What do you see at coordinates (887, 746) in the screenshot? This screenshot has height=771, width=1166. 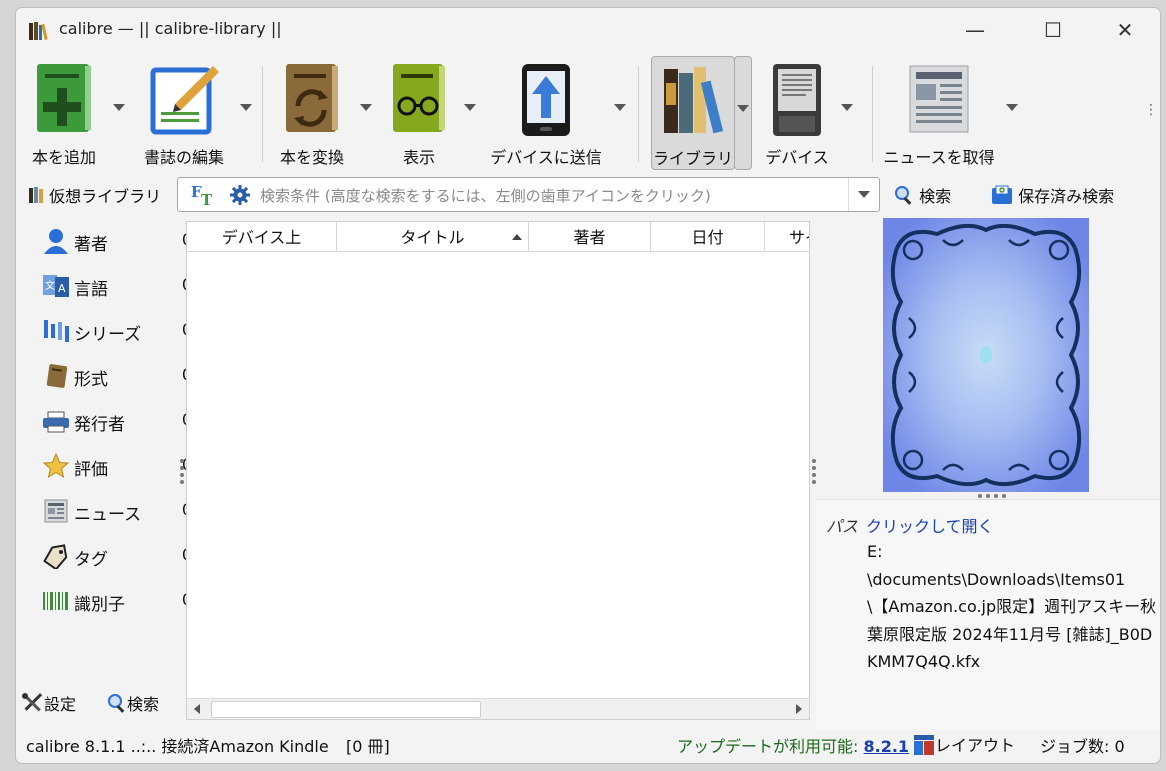 I see `update-version-link: 8.2.1` at bounding box center [887, 746].